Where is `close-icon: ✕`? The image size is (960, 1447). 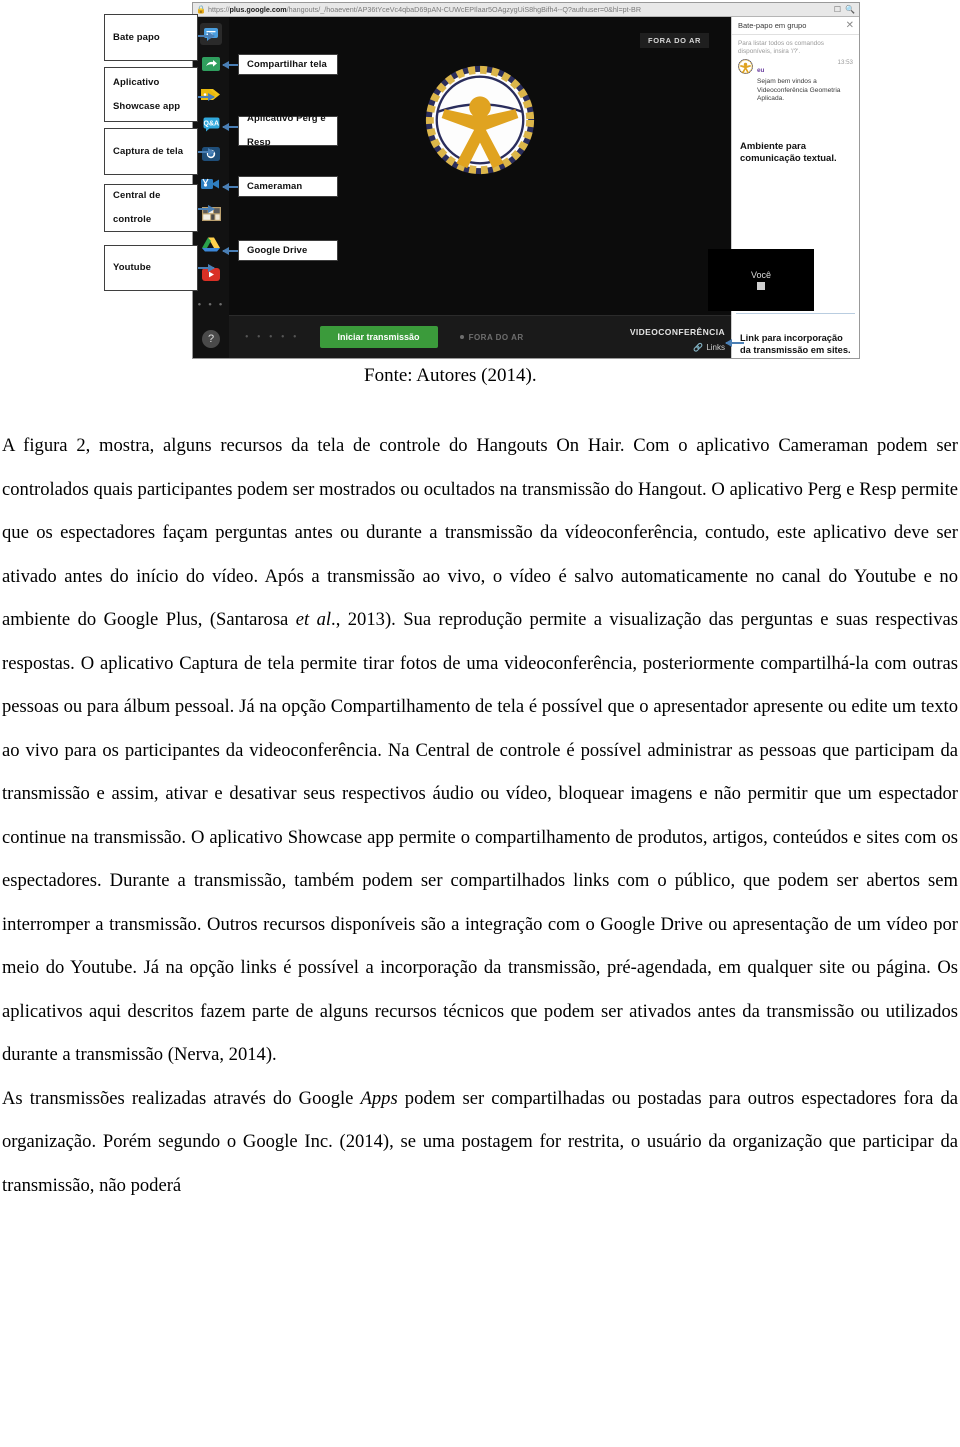
close-icon: ✕ is located at coordinates (850, 25).